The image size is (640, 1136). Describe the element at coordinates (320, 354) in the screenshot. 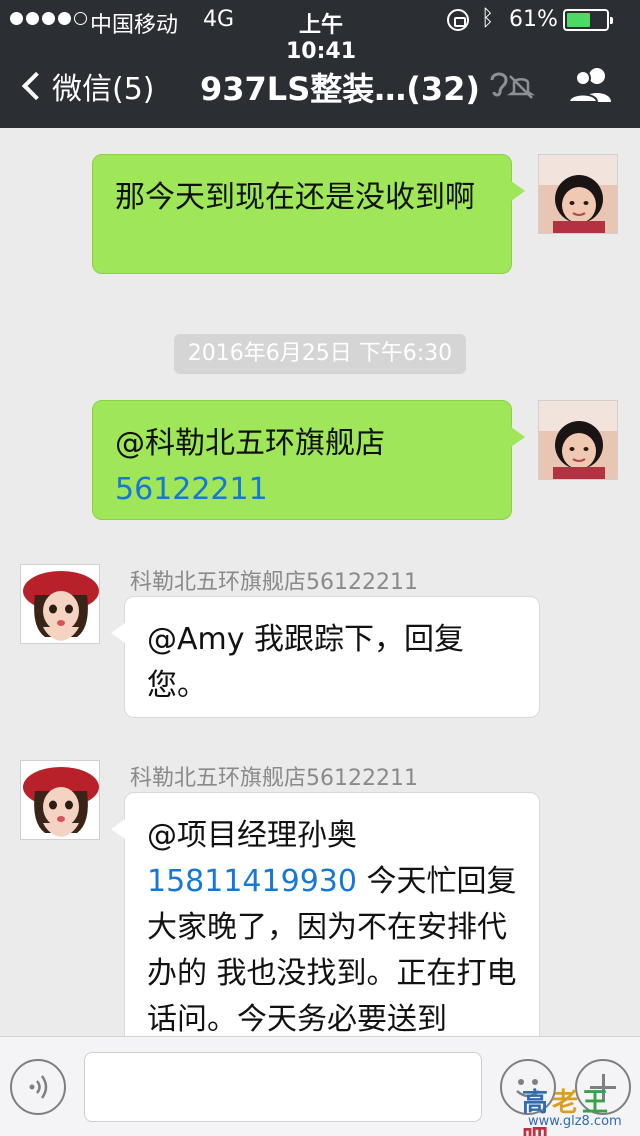

I see `timestamp-label: 2016年6月25日 下午6:30` at that location.